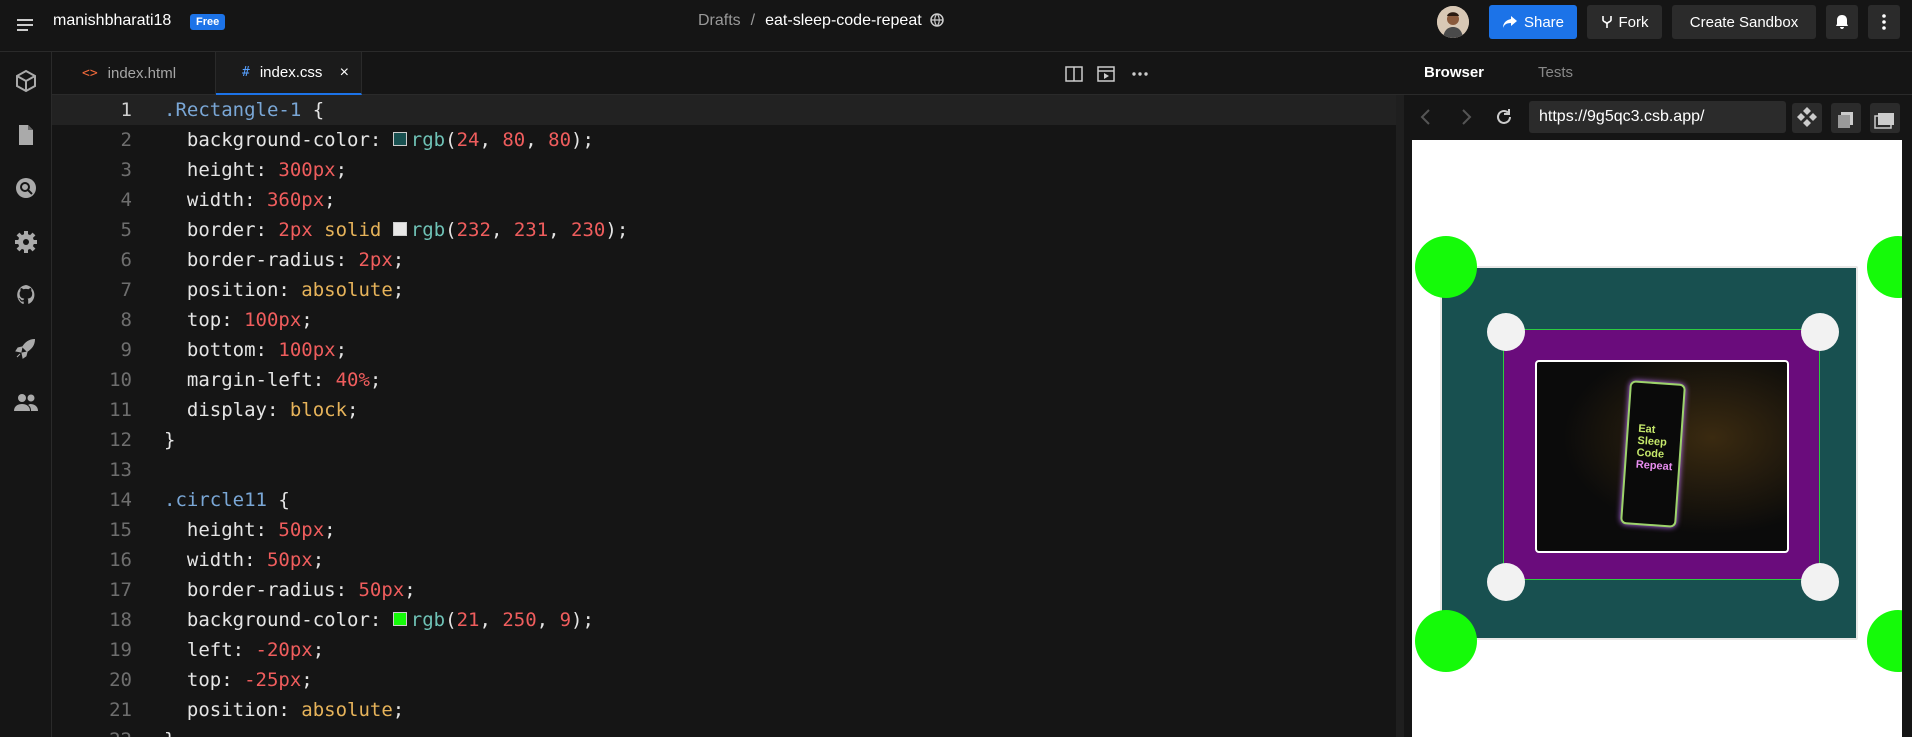 The image size is (1912, 737). What do you see at coordinates (1807, 118) in the screenshot?
I see `devtools-button` at bounding box center [1807, 118].